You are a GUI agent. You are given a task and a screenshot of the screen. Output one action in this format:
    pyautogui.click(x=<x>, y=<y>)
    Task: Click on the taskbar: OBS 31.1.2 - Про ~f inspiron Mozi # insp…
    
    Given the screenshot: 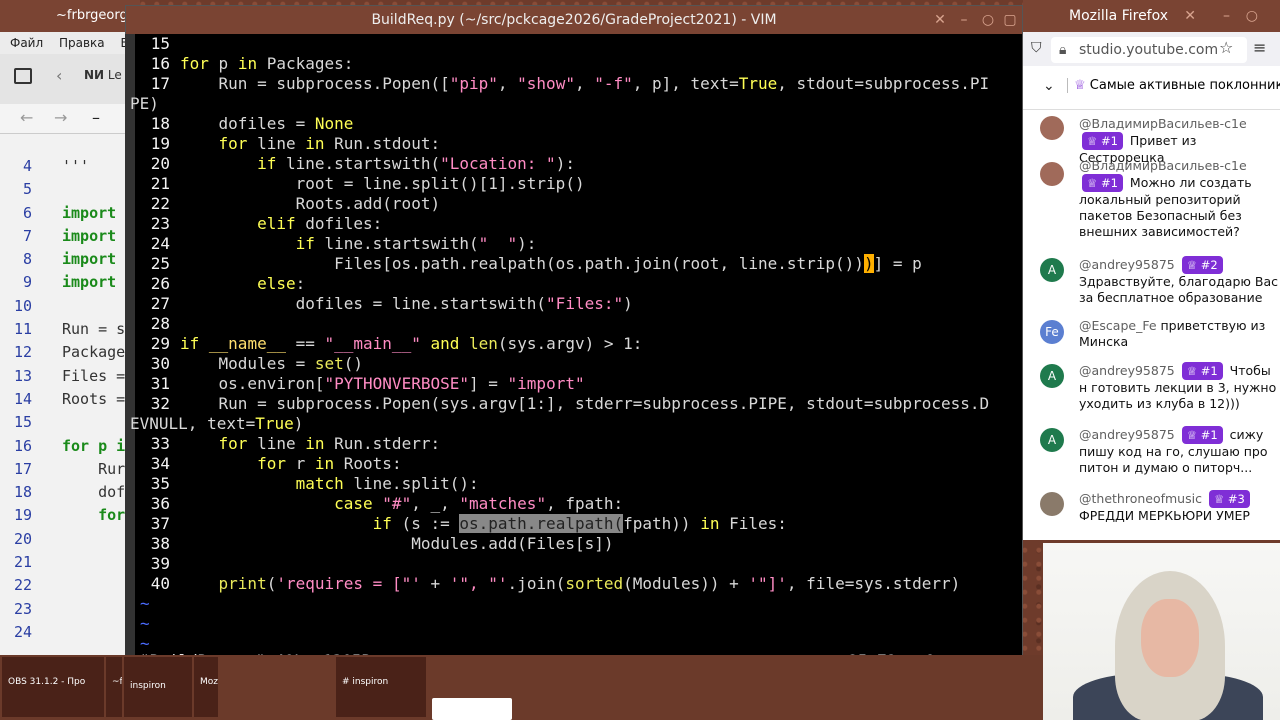 What is the action you would take?
    pyautogui.click(x=521, y=687)
    